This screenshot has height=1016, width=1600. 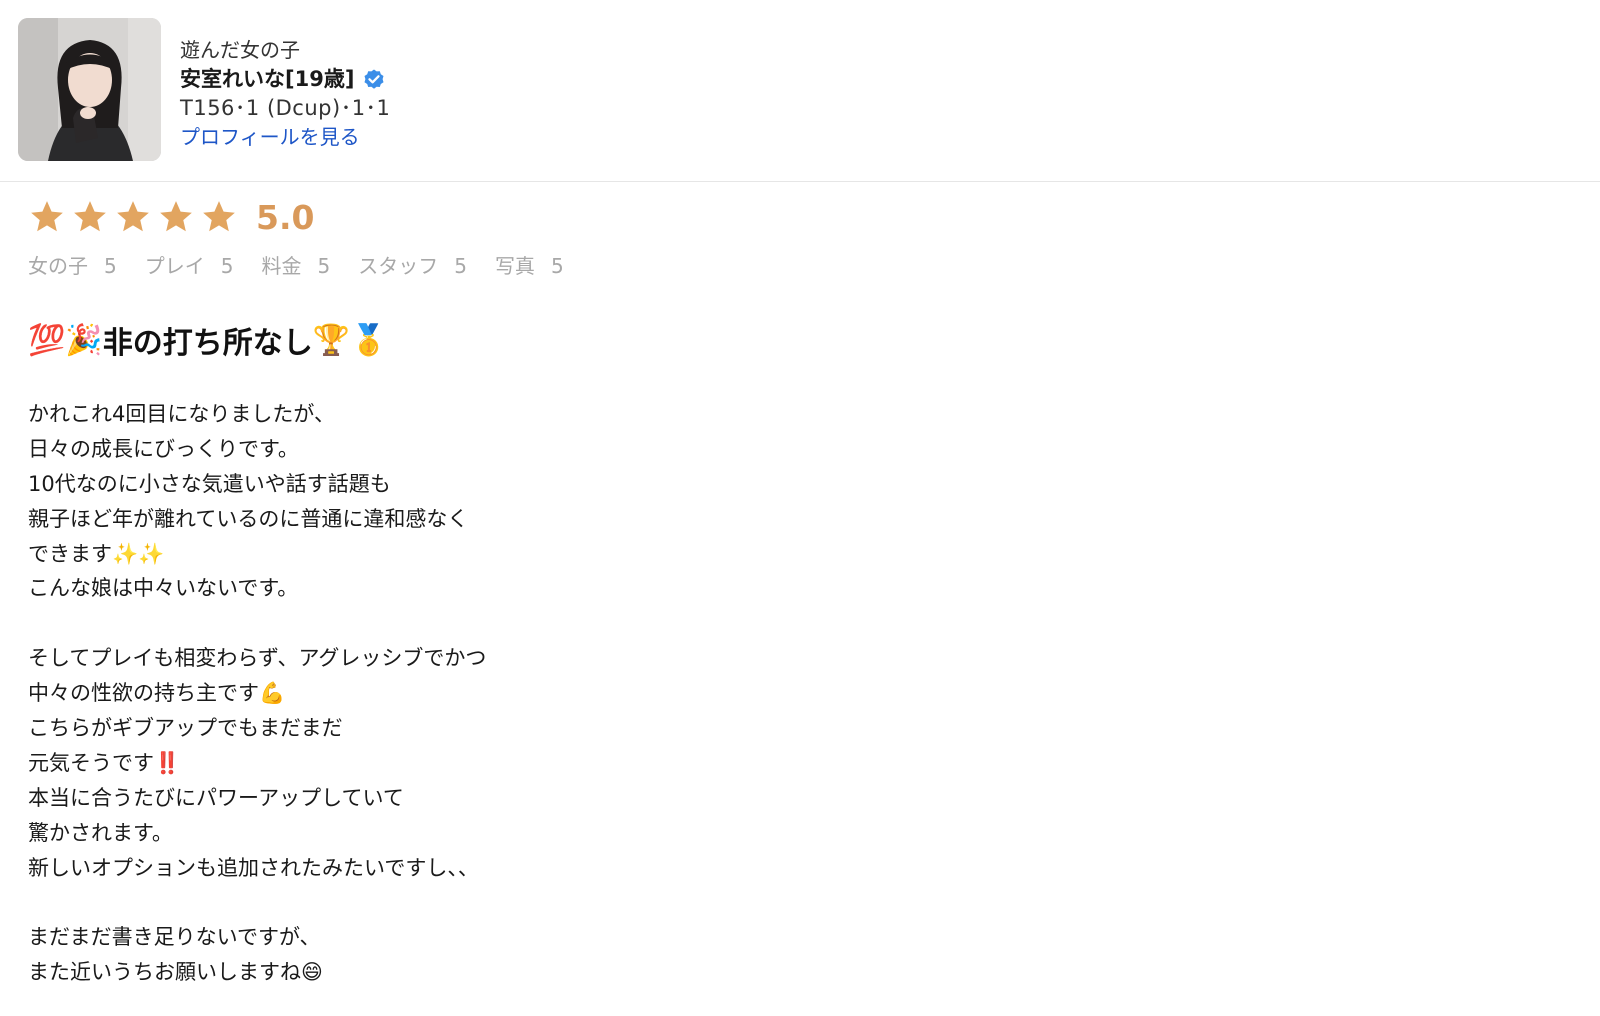 I want to click on avatar-photo, so click(x=89, y=89).